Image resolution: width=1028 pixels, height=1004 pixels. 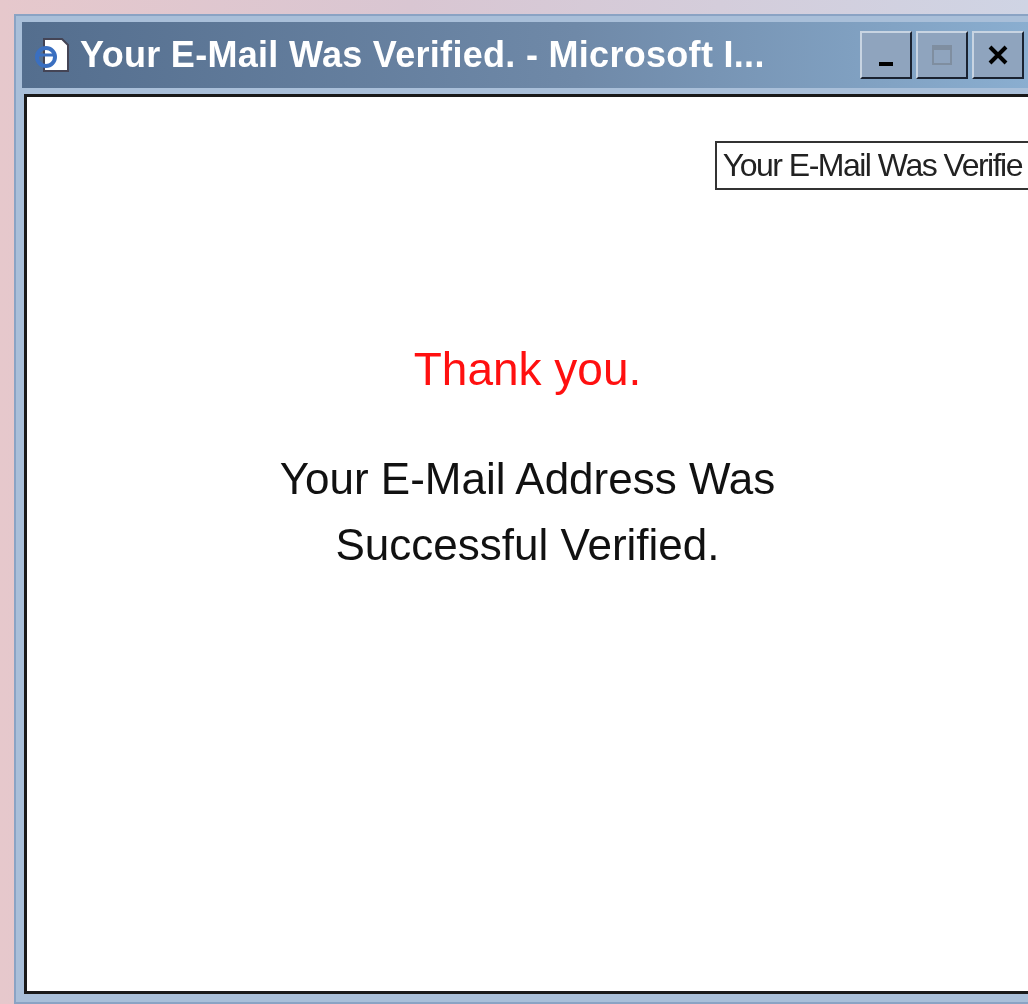 I want to click on minimize-icon, so click(x=886, y=64).